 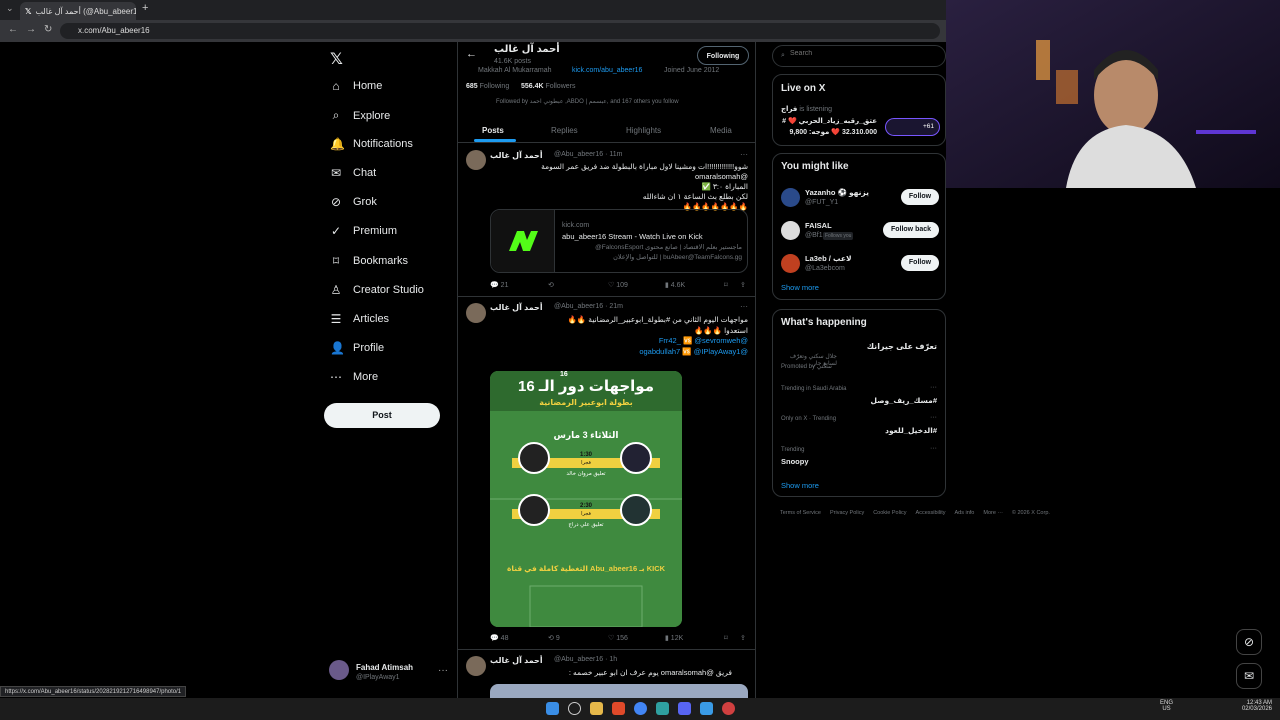 What do you see at coordinates (662, 708) in the screenshot?
I see `notes-icon` at bounding box center [662, 708].